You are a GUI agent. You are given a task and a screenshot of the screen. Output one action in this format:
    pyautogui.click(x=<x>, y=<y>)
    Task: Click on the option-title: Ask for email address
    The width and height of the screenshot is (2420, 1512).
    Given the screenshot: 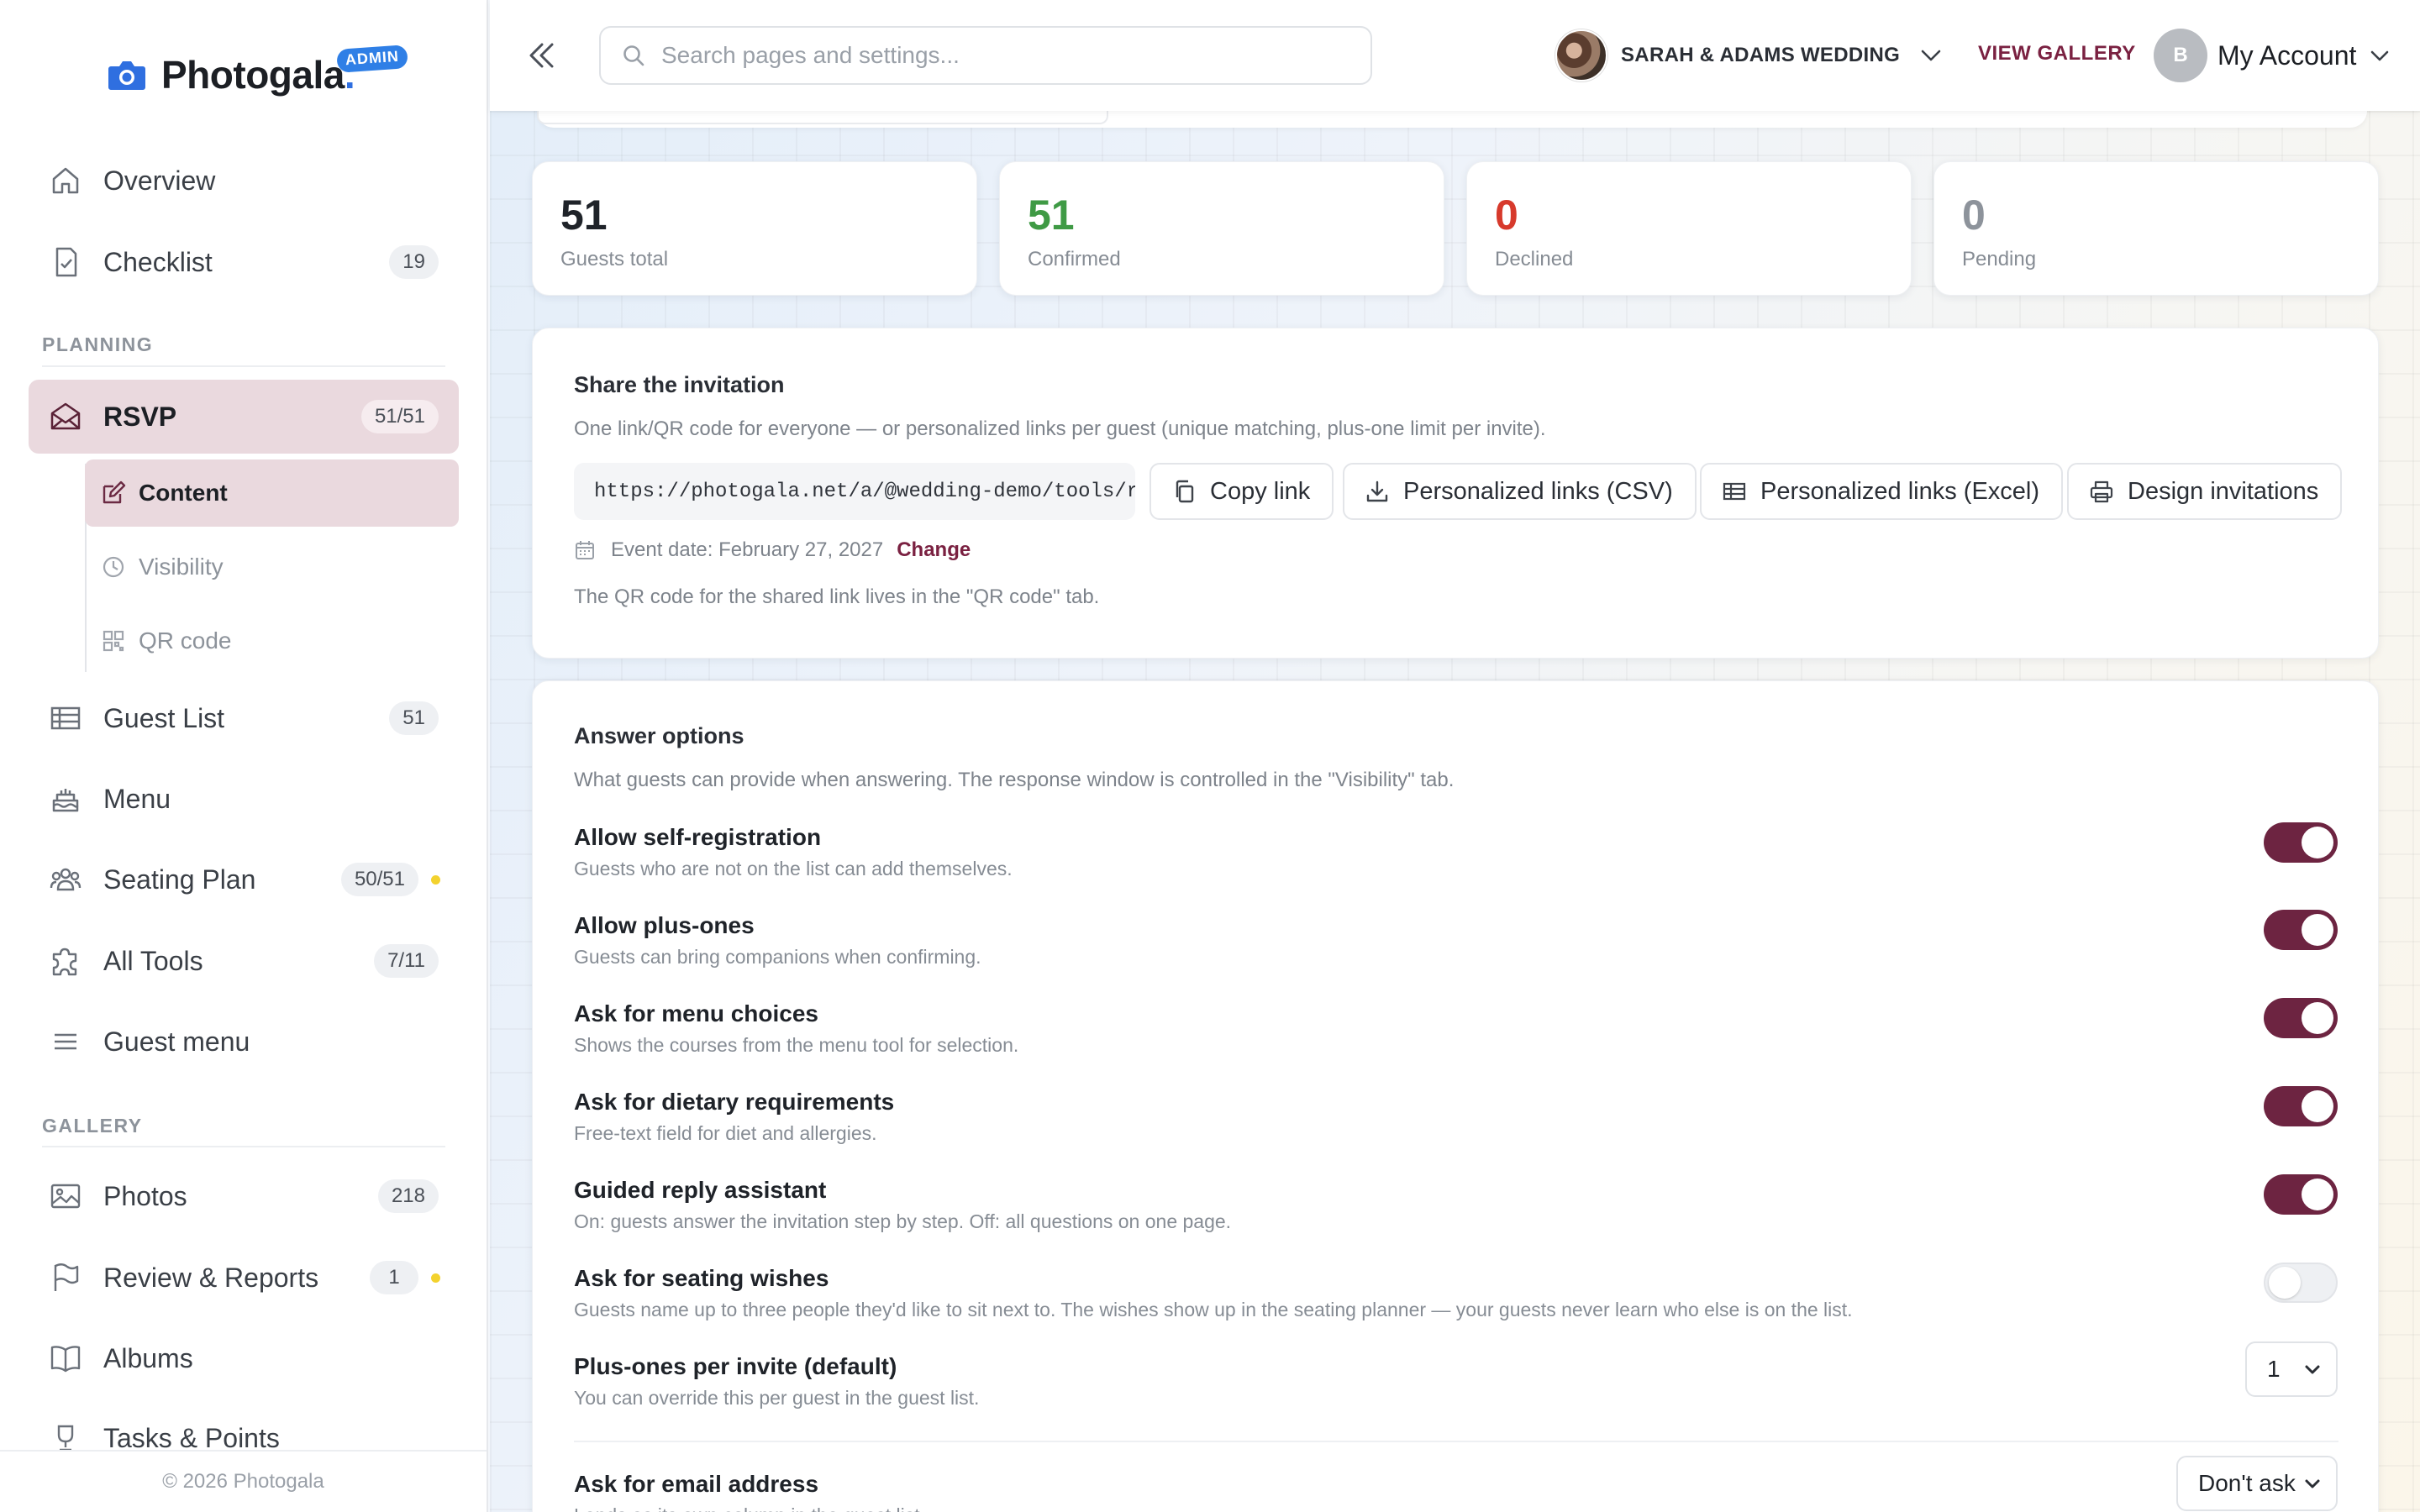 What is the action you would take?
    pyautogui.click(x=696, y=1484)
    